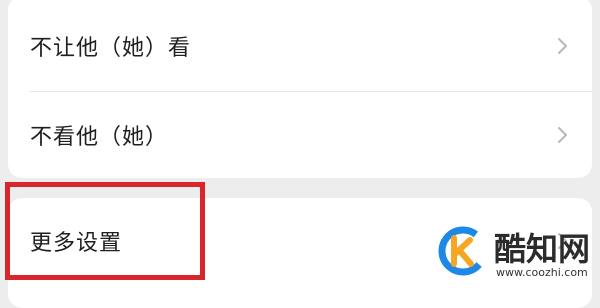 The height and width of the screenshot is (308, 600). What do you see at coordinates (76, 243) in the screenshot?
I see `settings-item-label: 更多设置` at bounding box center [76, 243].